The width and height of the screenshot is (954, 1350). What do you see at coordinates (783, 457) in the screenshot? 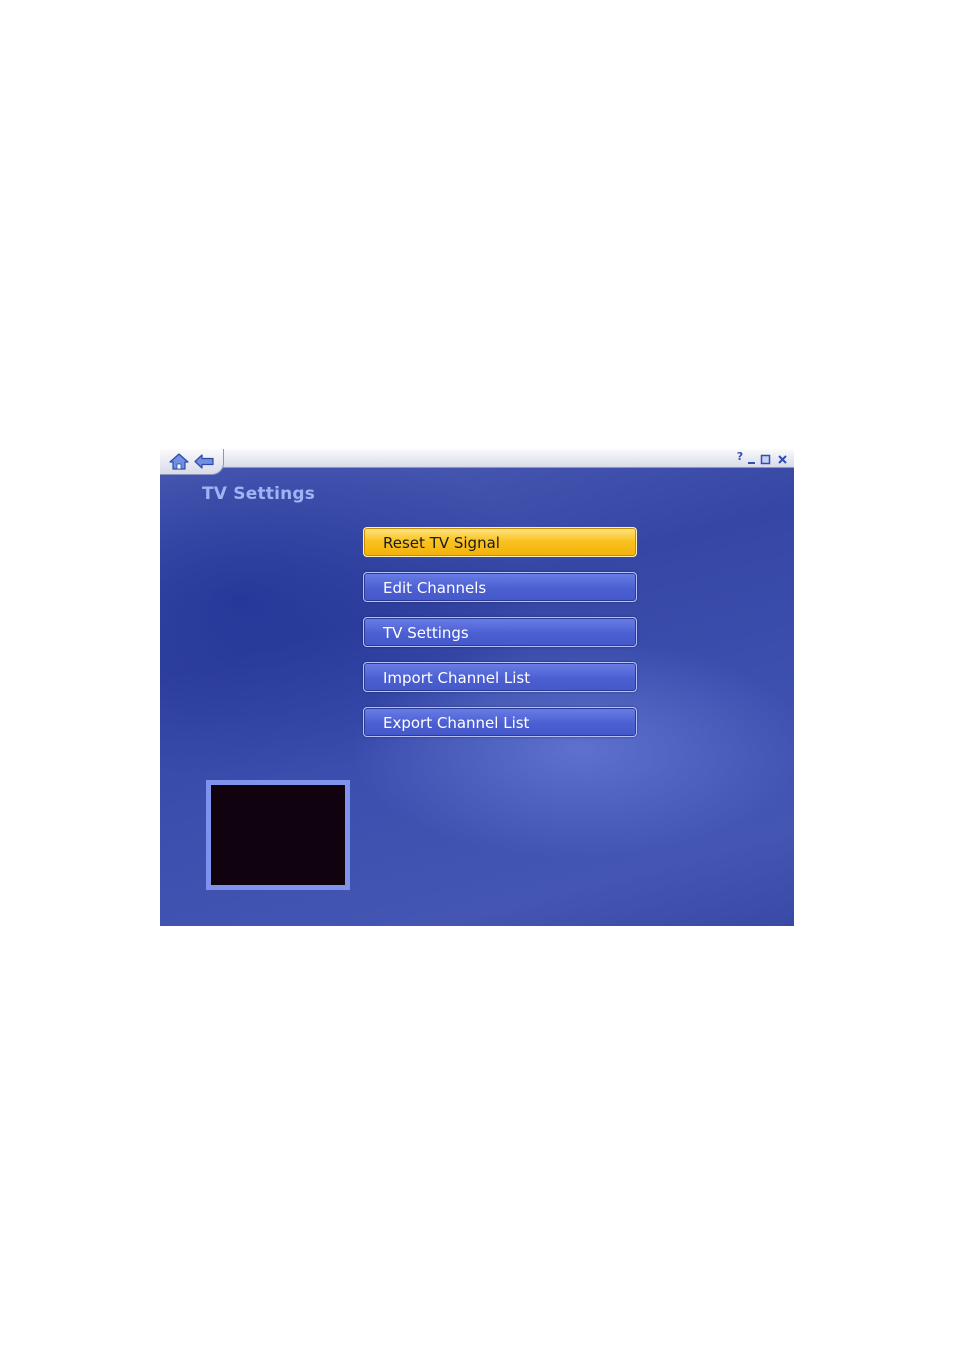
I see `close-icon` at bounding box center [783, 457].